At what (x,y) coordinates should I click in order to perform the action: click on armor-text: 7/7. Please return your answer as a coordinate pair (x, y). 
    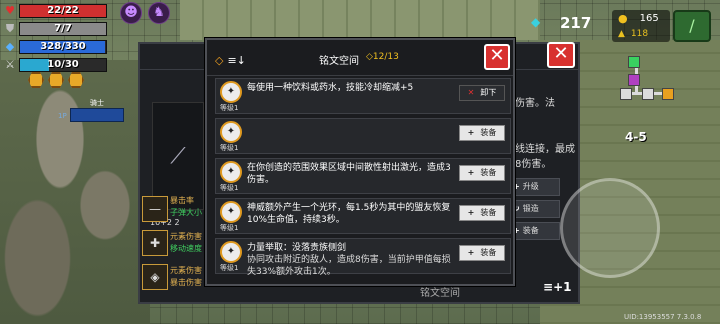
    Looking at the image, I should click on (63, 28).